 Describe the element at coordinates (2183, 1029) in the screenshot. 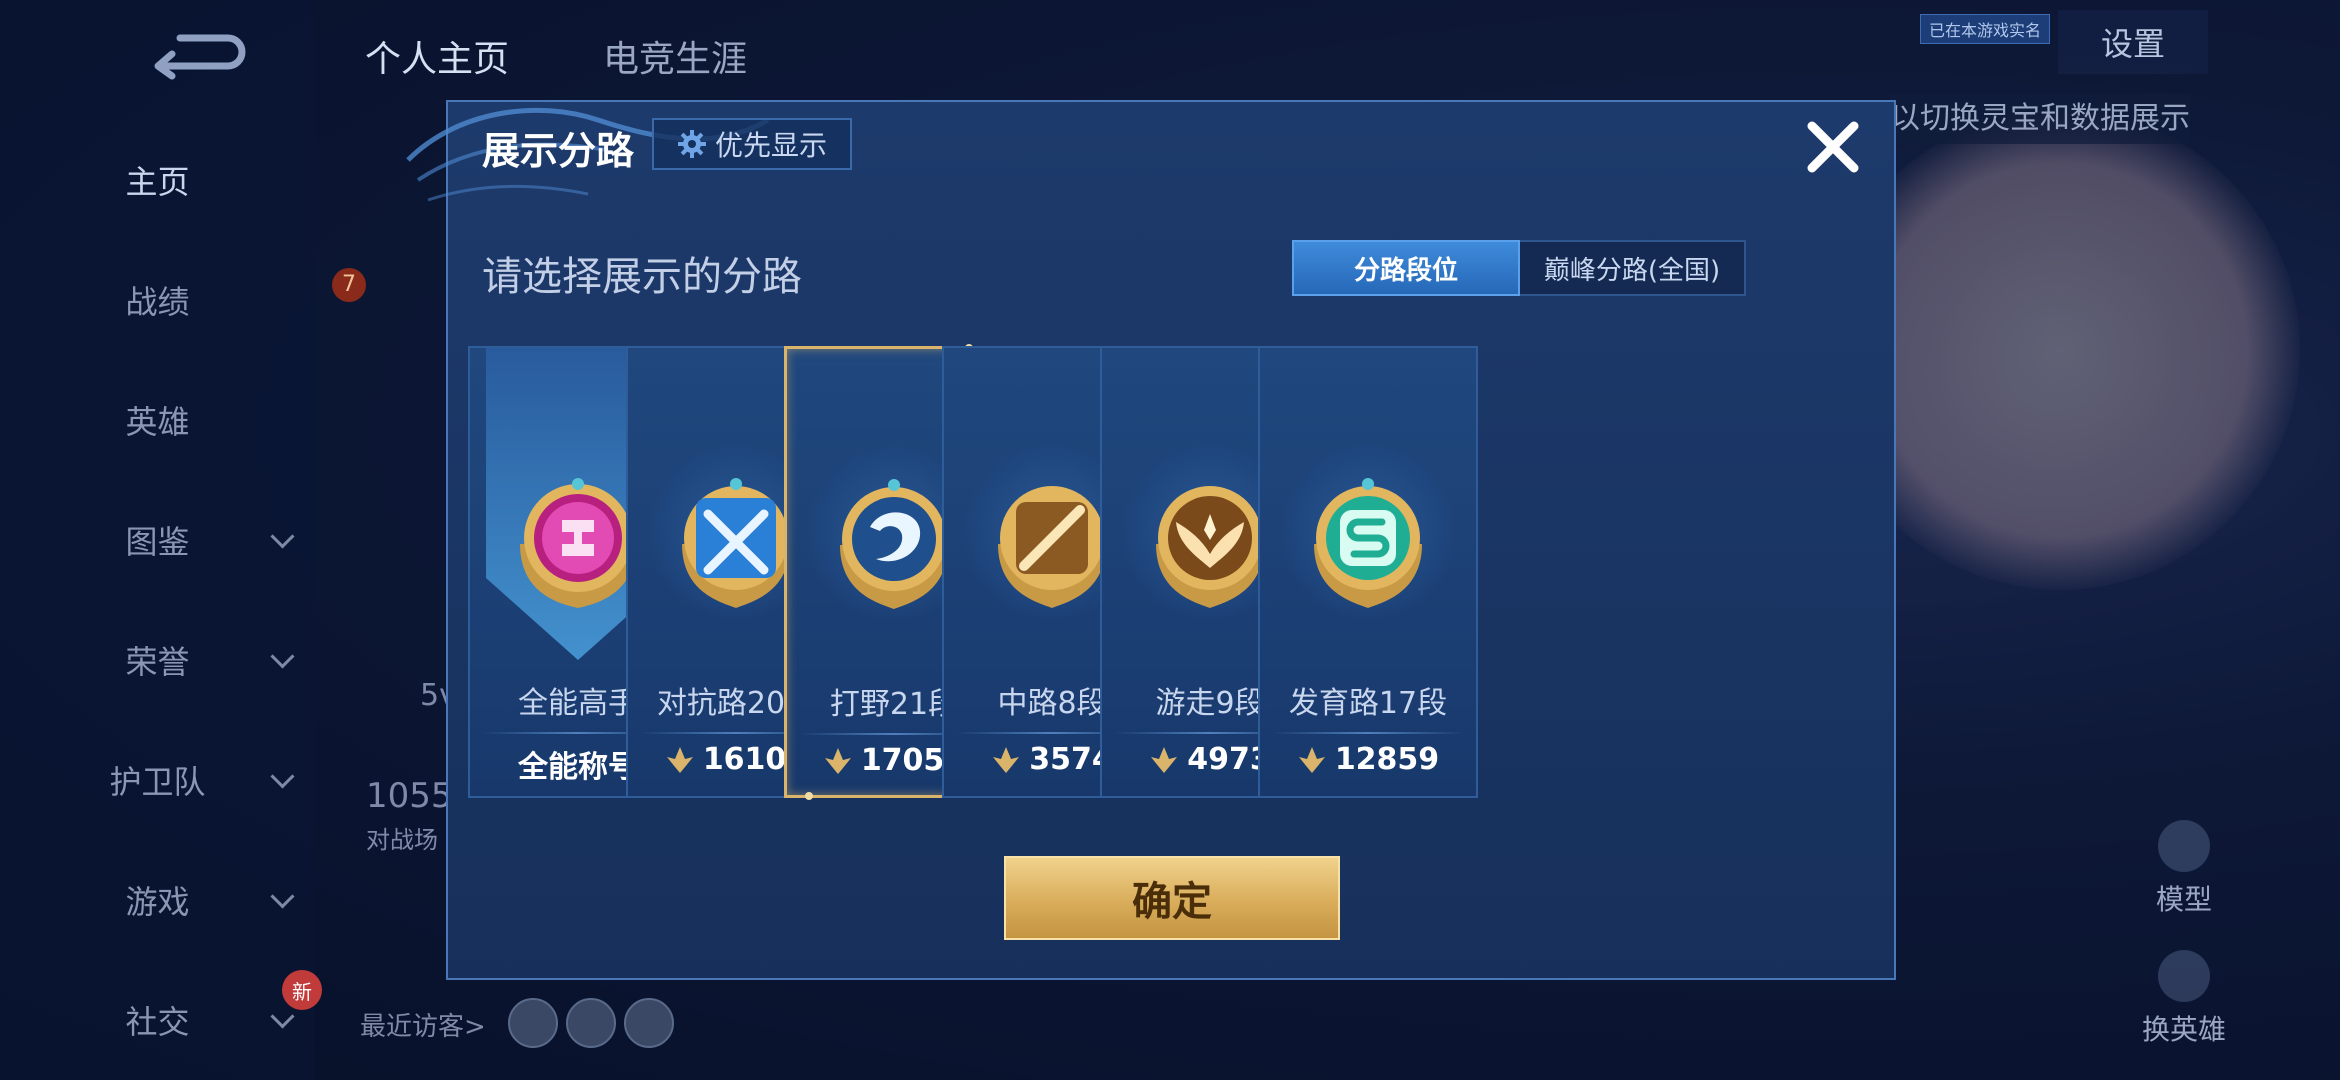

I see `change-hero-label: 换英雄` at that location.